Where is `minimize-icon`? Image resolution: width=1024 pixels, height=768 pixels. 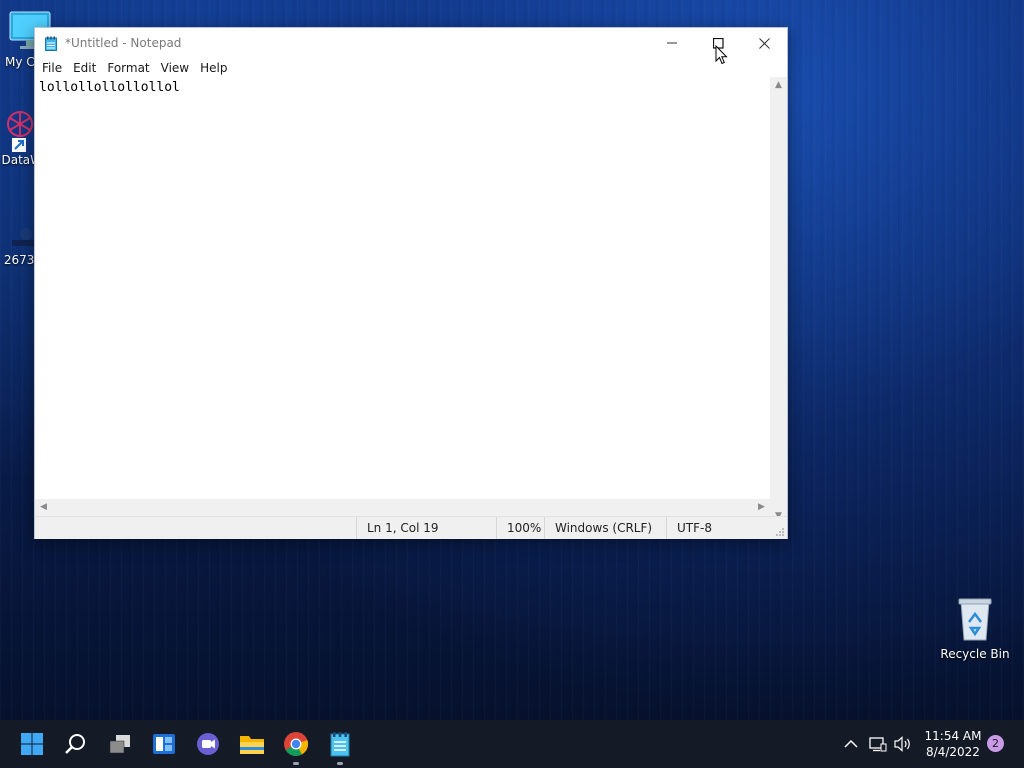 minimize-icon is located at coordinates (672, 43).